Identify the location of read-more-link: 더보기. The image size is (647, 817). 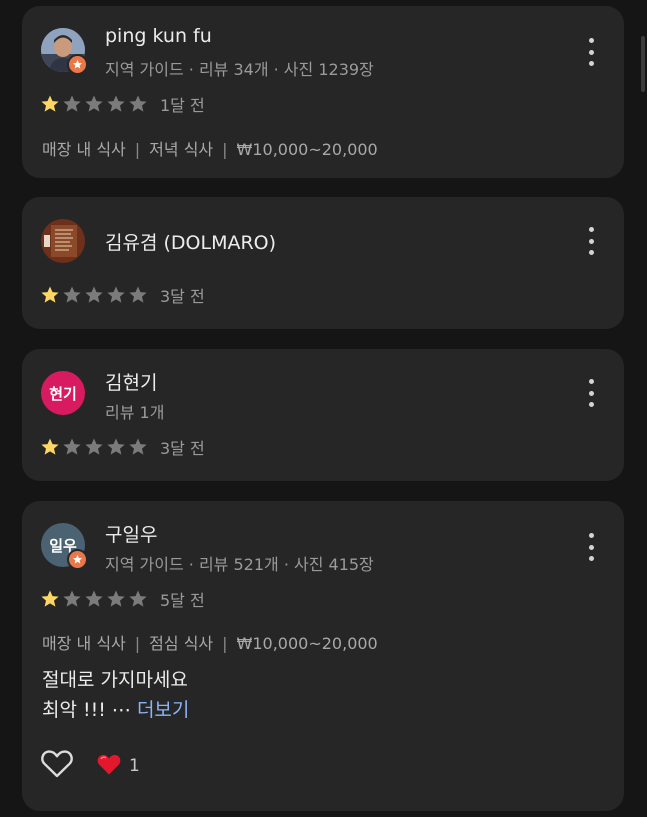
(163, 710).